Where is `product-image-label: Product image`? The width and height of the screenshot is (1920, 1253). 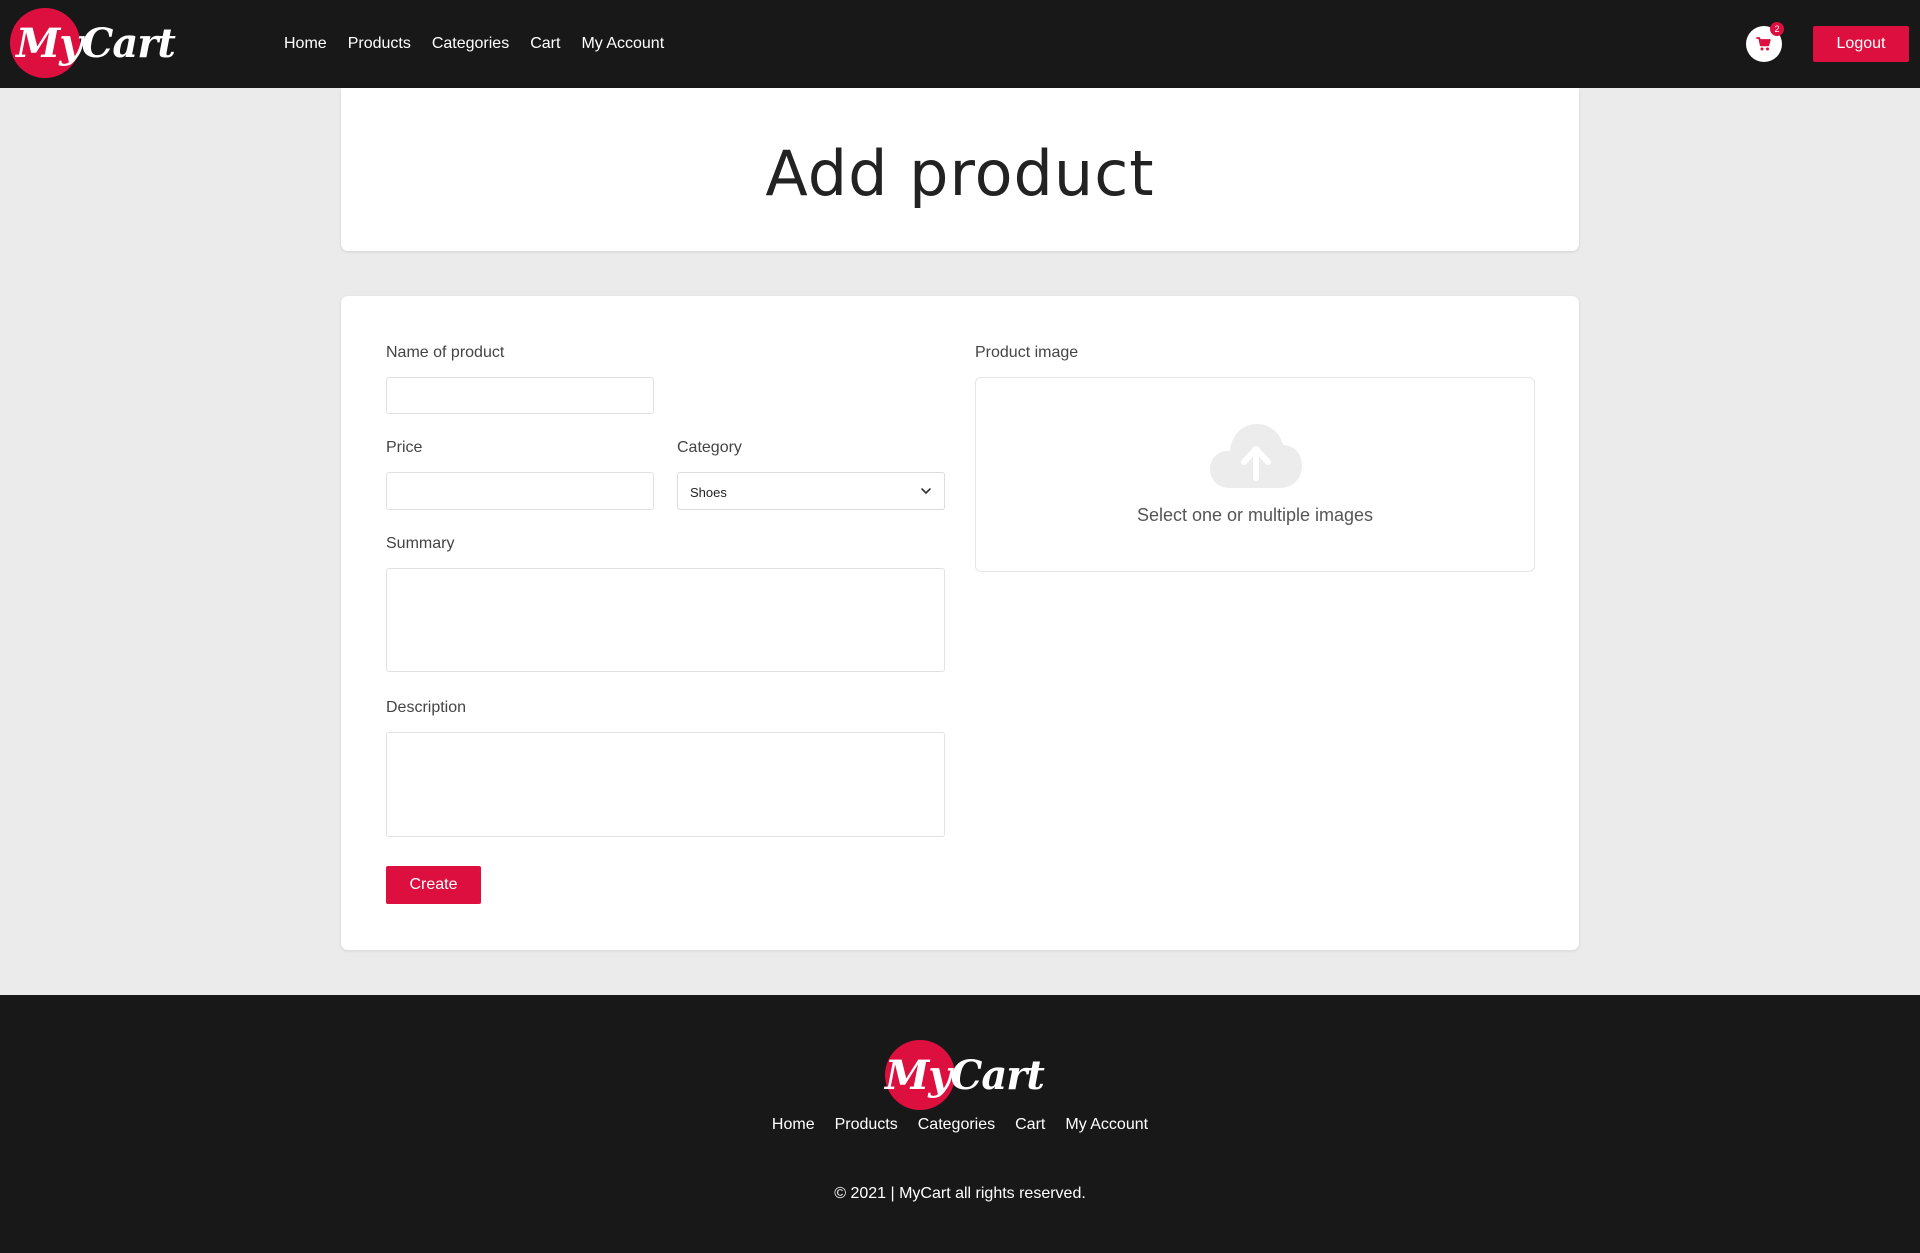
product-image-label: Product image is located at coordinates (1027, 352).